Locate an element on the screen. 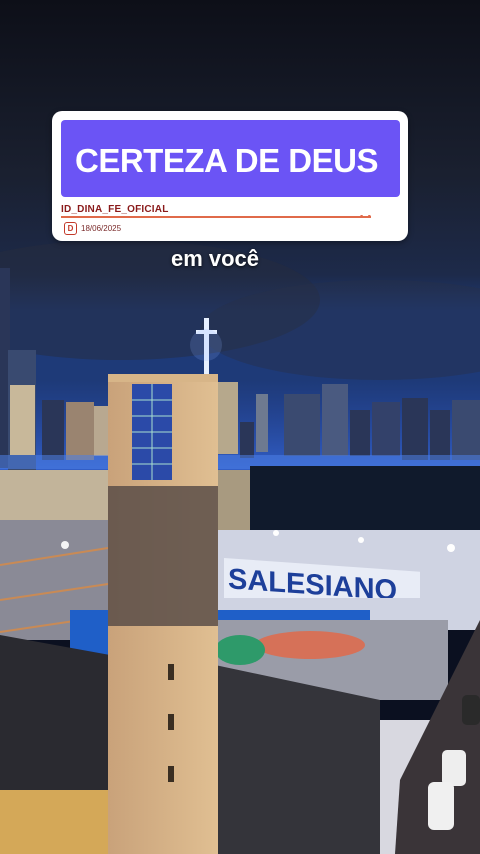  church-wall is located at coordinates (55, 822).